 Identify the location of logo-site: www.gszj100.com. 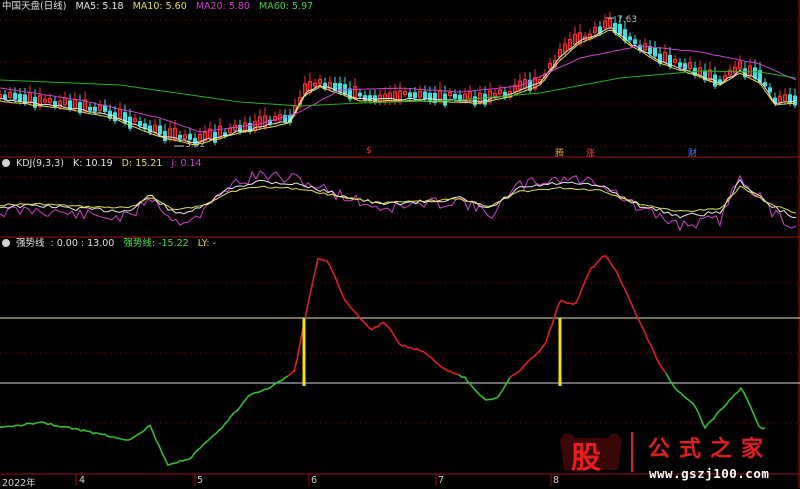
(709, 473).